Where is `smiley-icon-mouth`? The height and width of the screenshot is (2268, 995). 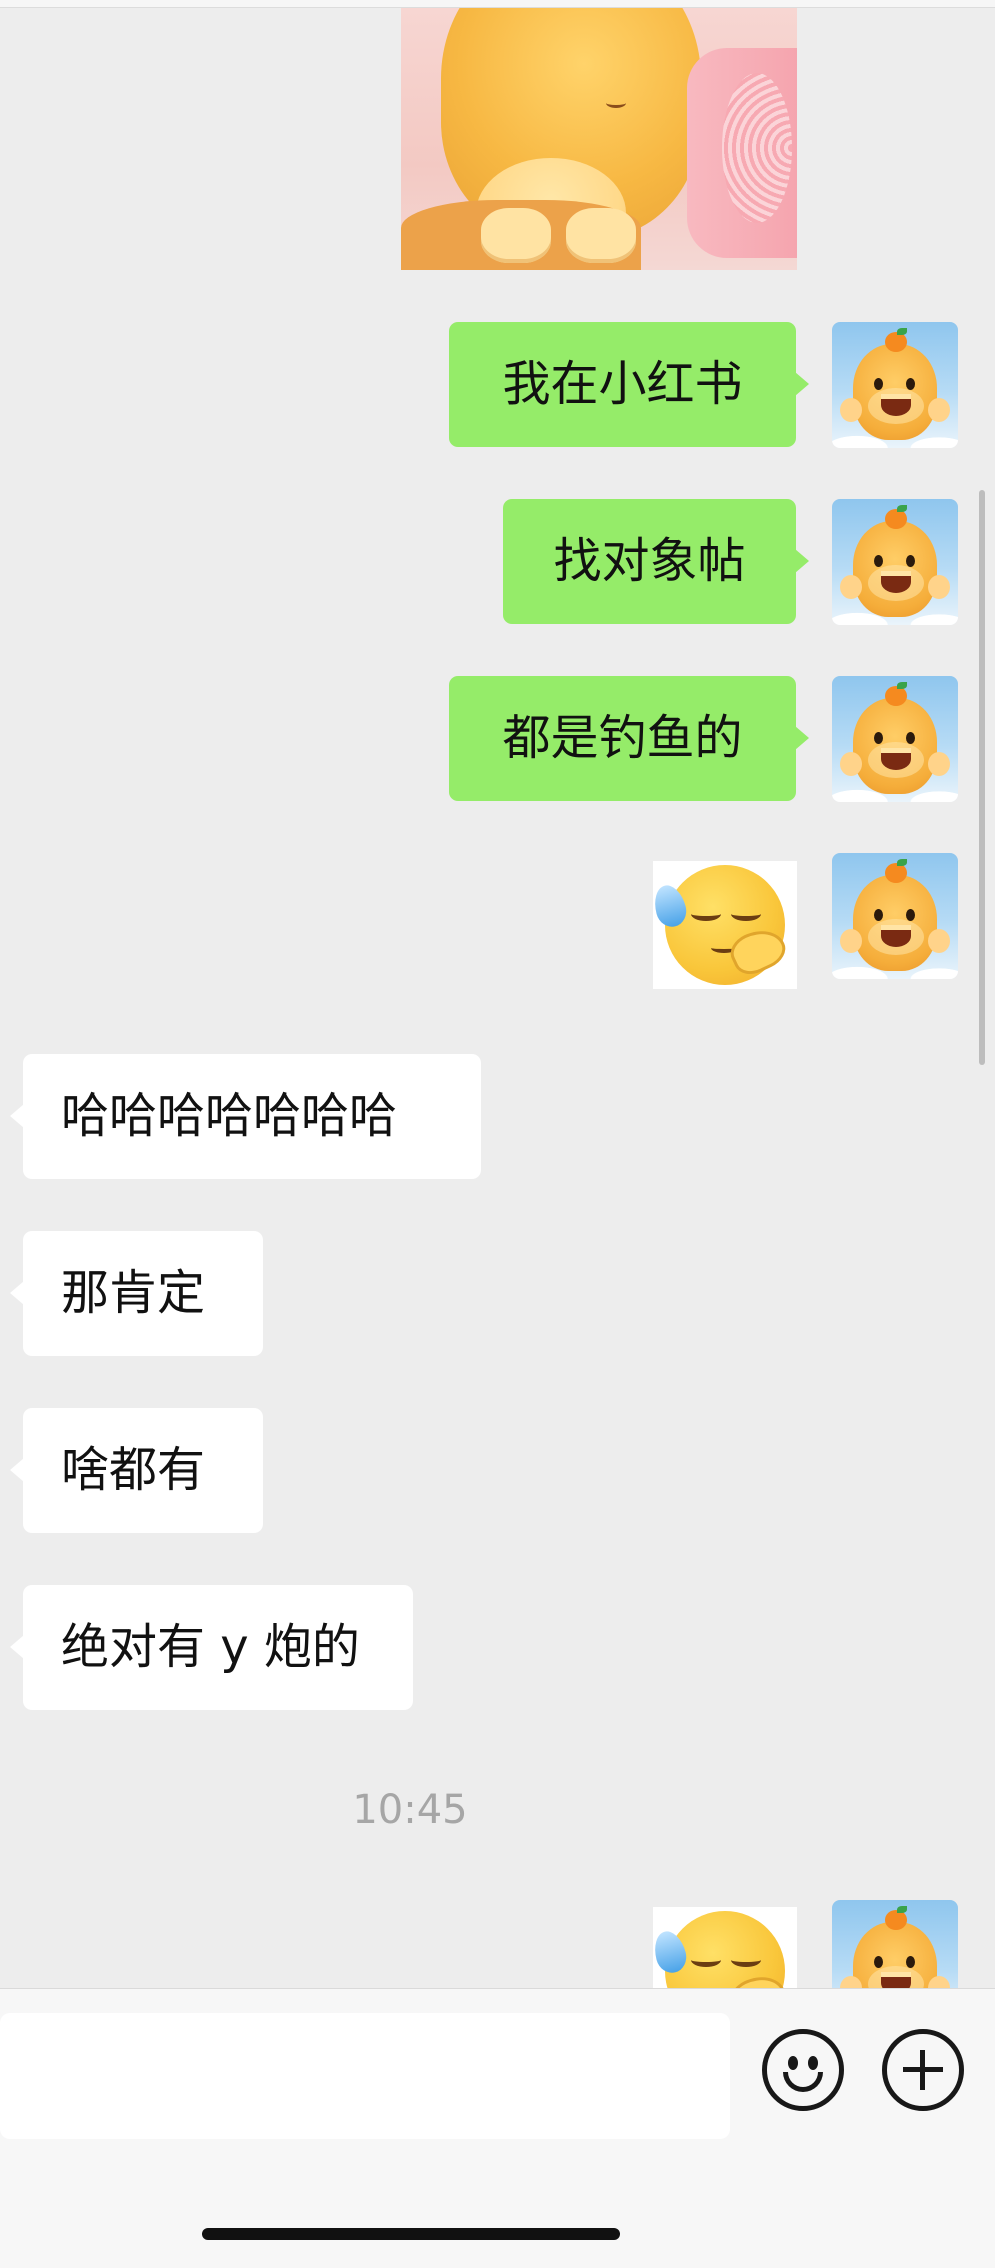
smiley-icon-mouth is located at coordinates (803, 2082).